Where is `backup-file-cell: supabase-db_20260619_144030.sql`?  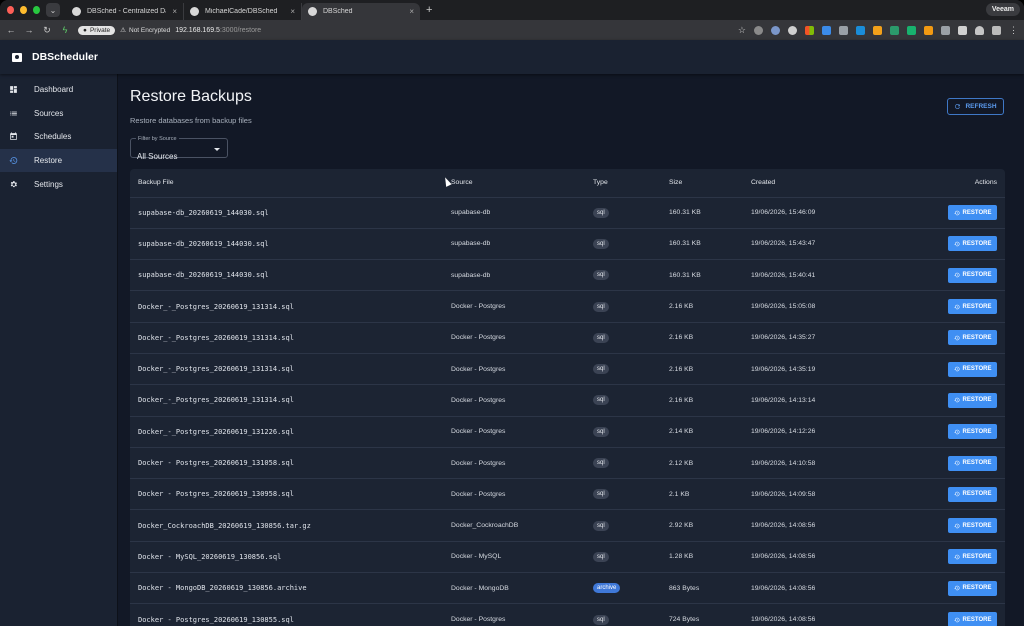
backup-file-cell: supabase-db_20260619_144030.sql is located at coordinates (290, 275).